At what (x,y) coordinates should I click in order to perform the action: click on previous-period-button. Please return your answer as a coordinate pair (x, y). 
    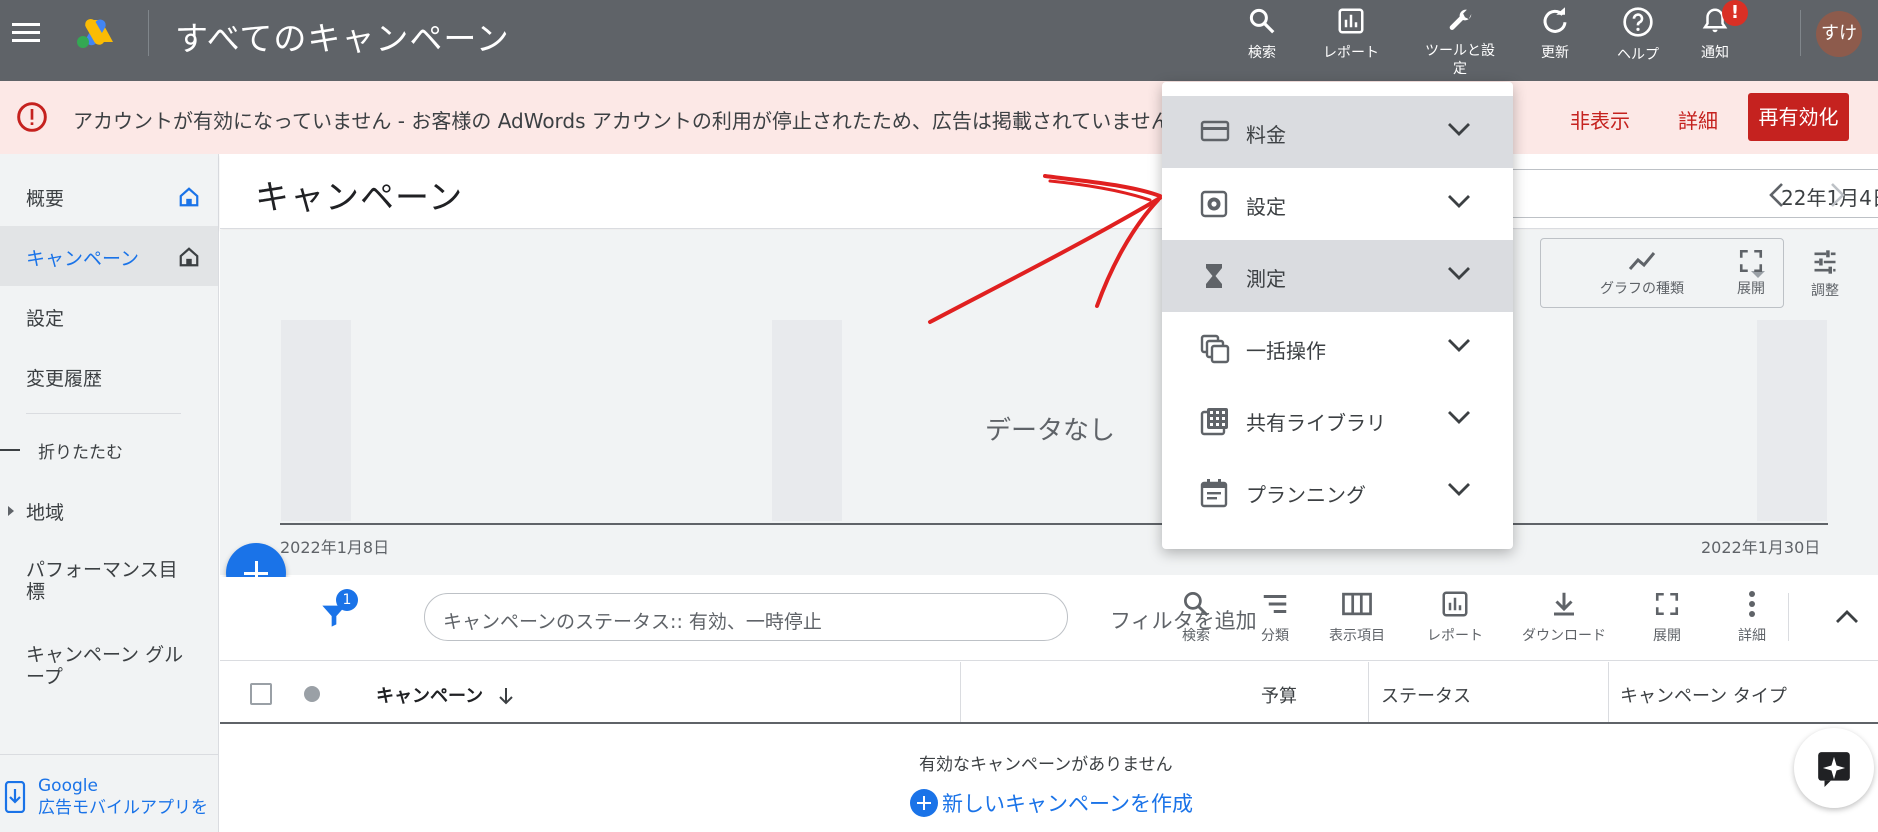
    Looking at the image, I should click on (1777, 195).